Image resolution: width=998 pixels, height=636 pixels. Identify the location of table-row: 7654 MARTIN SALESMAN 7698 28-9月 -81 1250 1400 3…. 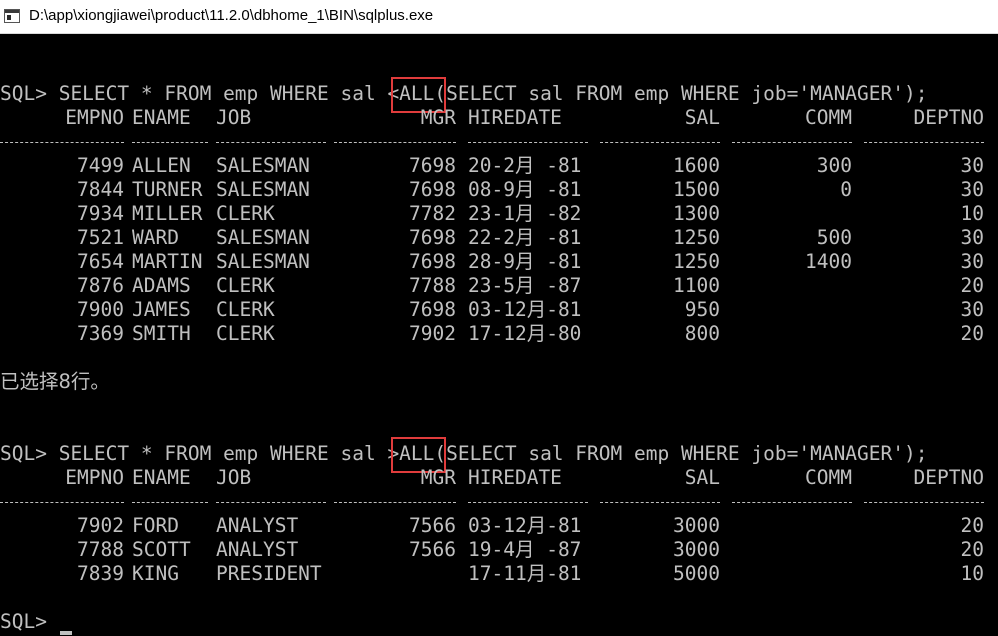
(499, 262).